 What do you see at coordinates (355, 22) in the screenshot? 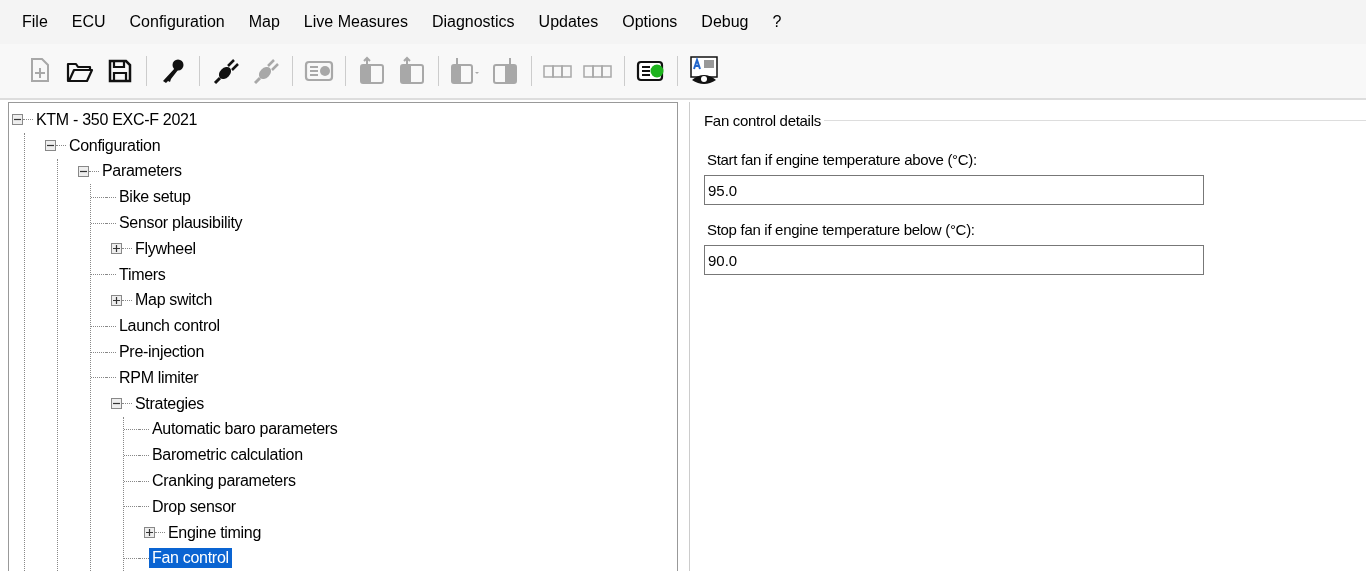
I see `menu-item: Live Measures` at bounding box center [355, 22].